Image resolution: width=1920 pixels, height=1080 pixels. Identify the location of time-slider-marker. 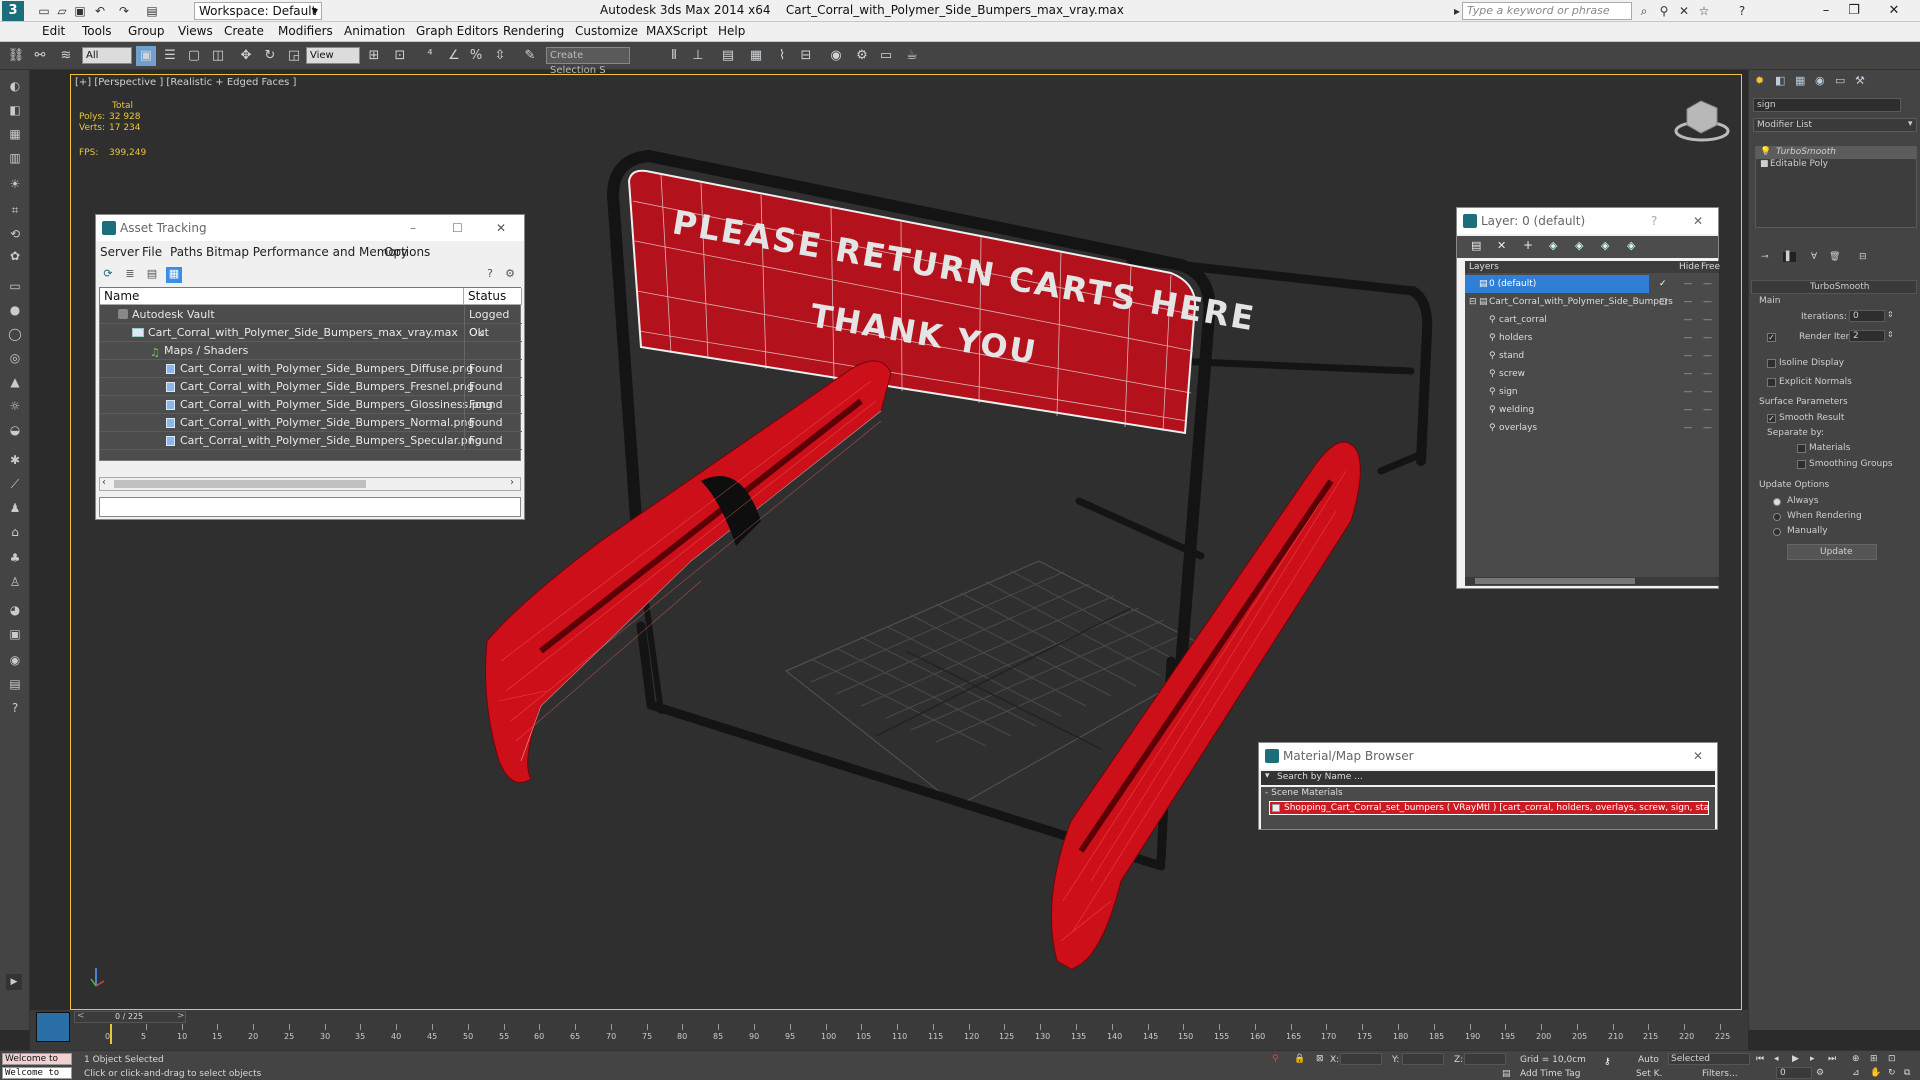
(111, 1034).